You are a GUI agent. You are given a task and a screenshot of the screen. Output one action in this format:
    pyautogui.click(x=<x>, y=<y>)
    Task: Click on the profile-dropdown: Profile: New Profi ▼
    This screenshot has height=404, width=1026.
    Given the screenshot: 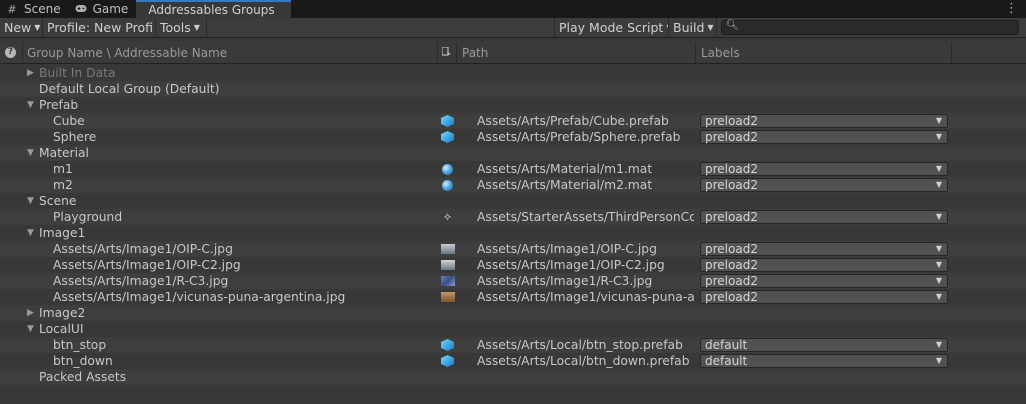 What is the action you would take?
    pyautogui.click(x=99, y=27)
    